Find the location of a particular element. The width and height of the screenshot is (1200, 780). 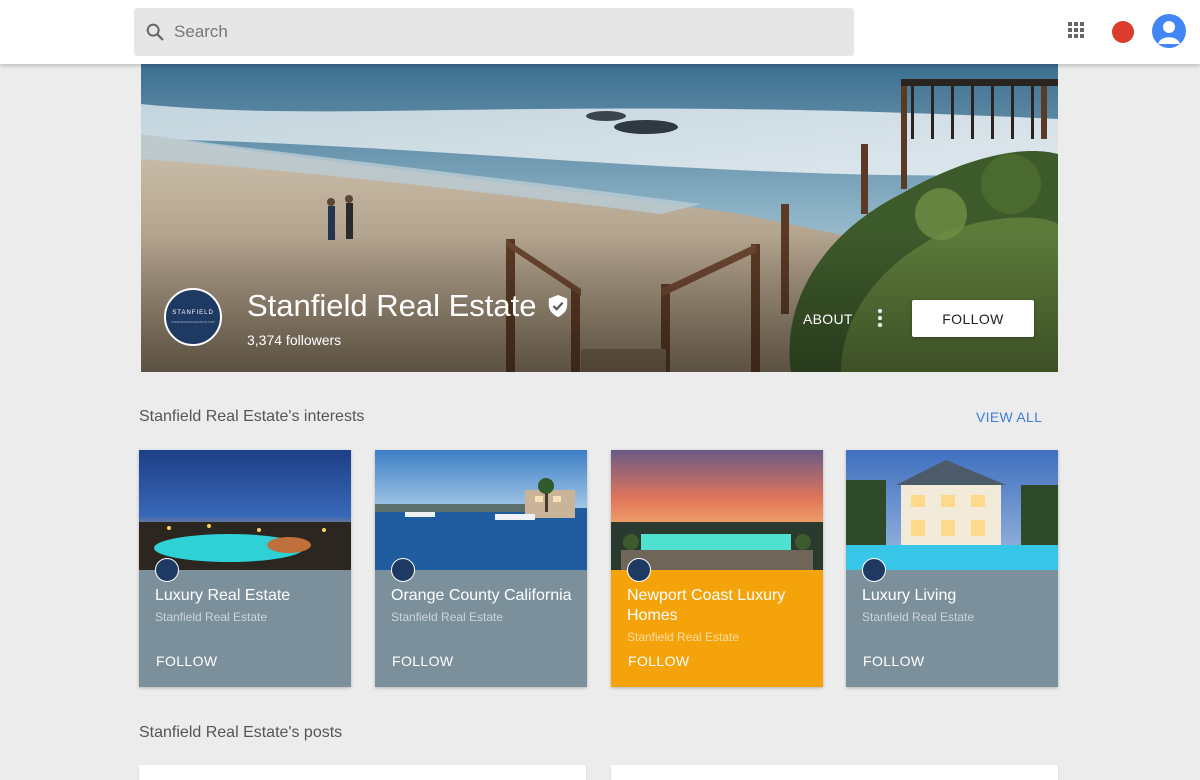

brand-logo: STANFIELD STANFIELDREALESTATE.COM is located at coordinates (193, 317).